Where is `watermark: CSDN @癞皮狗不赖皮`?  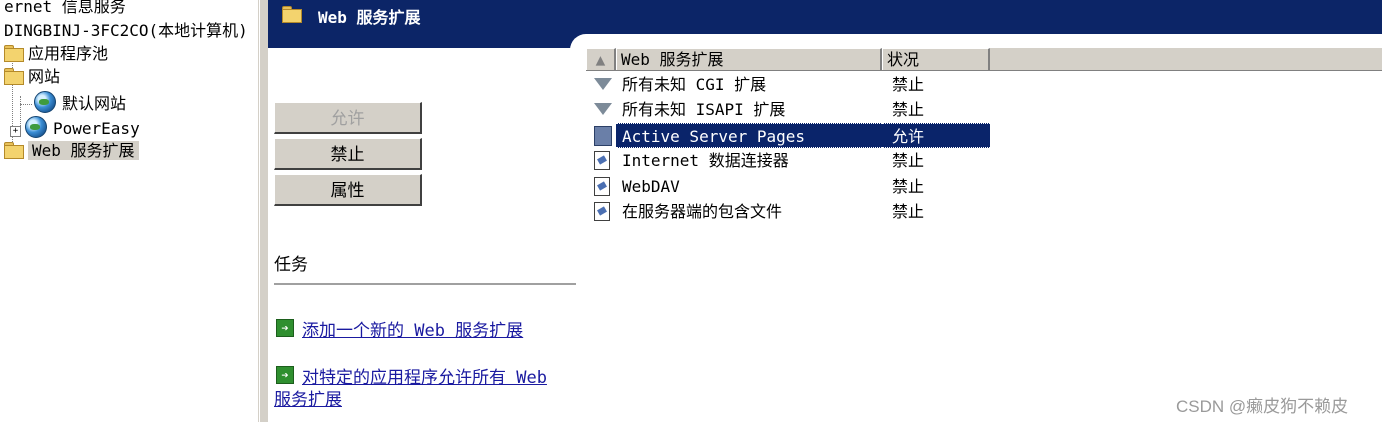 watermark: CSDN @癞皮狗不赖皮 is located at coordinates (1262, 406).